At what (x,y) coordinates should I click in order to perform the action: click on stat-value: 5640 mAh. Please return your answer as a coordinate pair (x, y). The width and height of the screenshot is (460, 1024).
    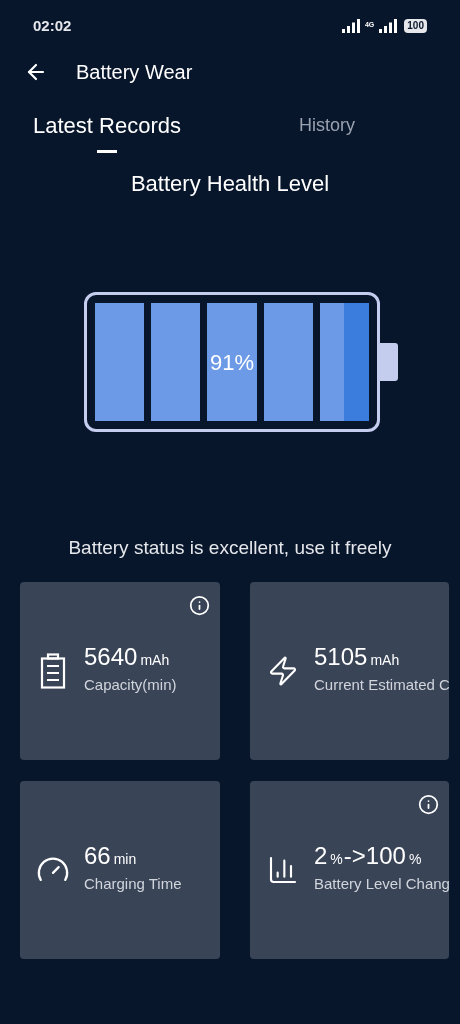
    Looking at the image, I should click on (127, 658).